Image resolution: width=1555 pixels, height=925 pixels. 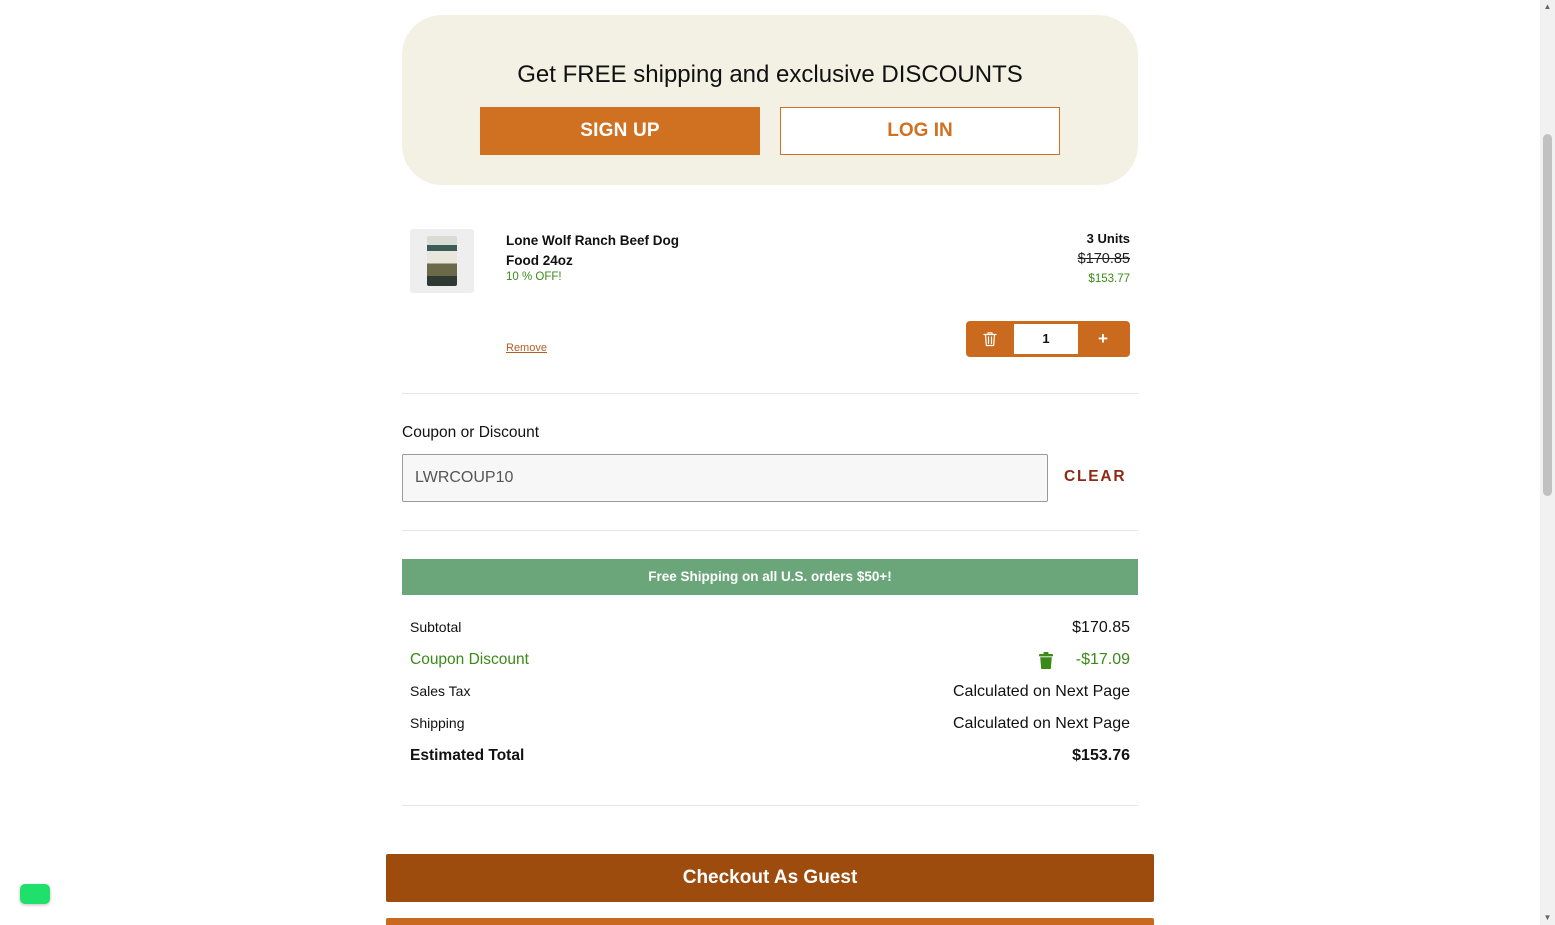 I want to click on dog-food-bag-image, so click(x=442, y=261).